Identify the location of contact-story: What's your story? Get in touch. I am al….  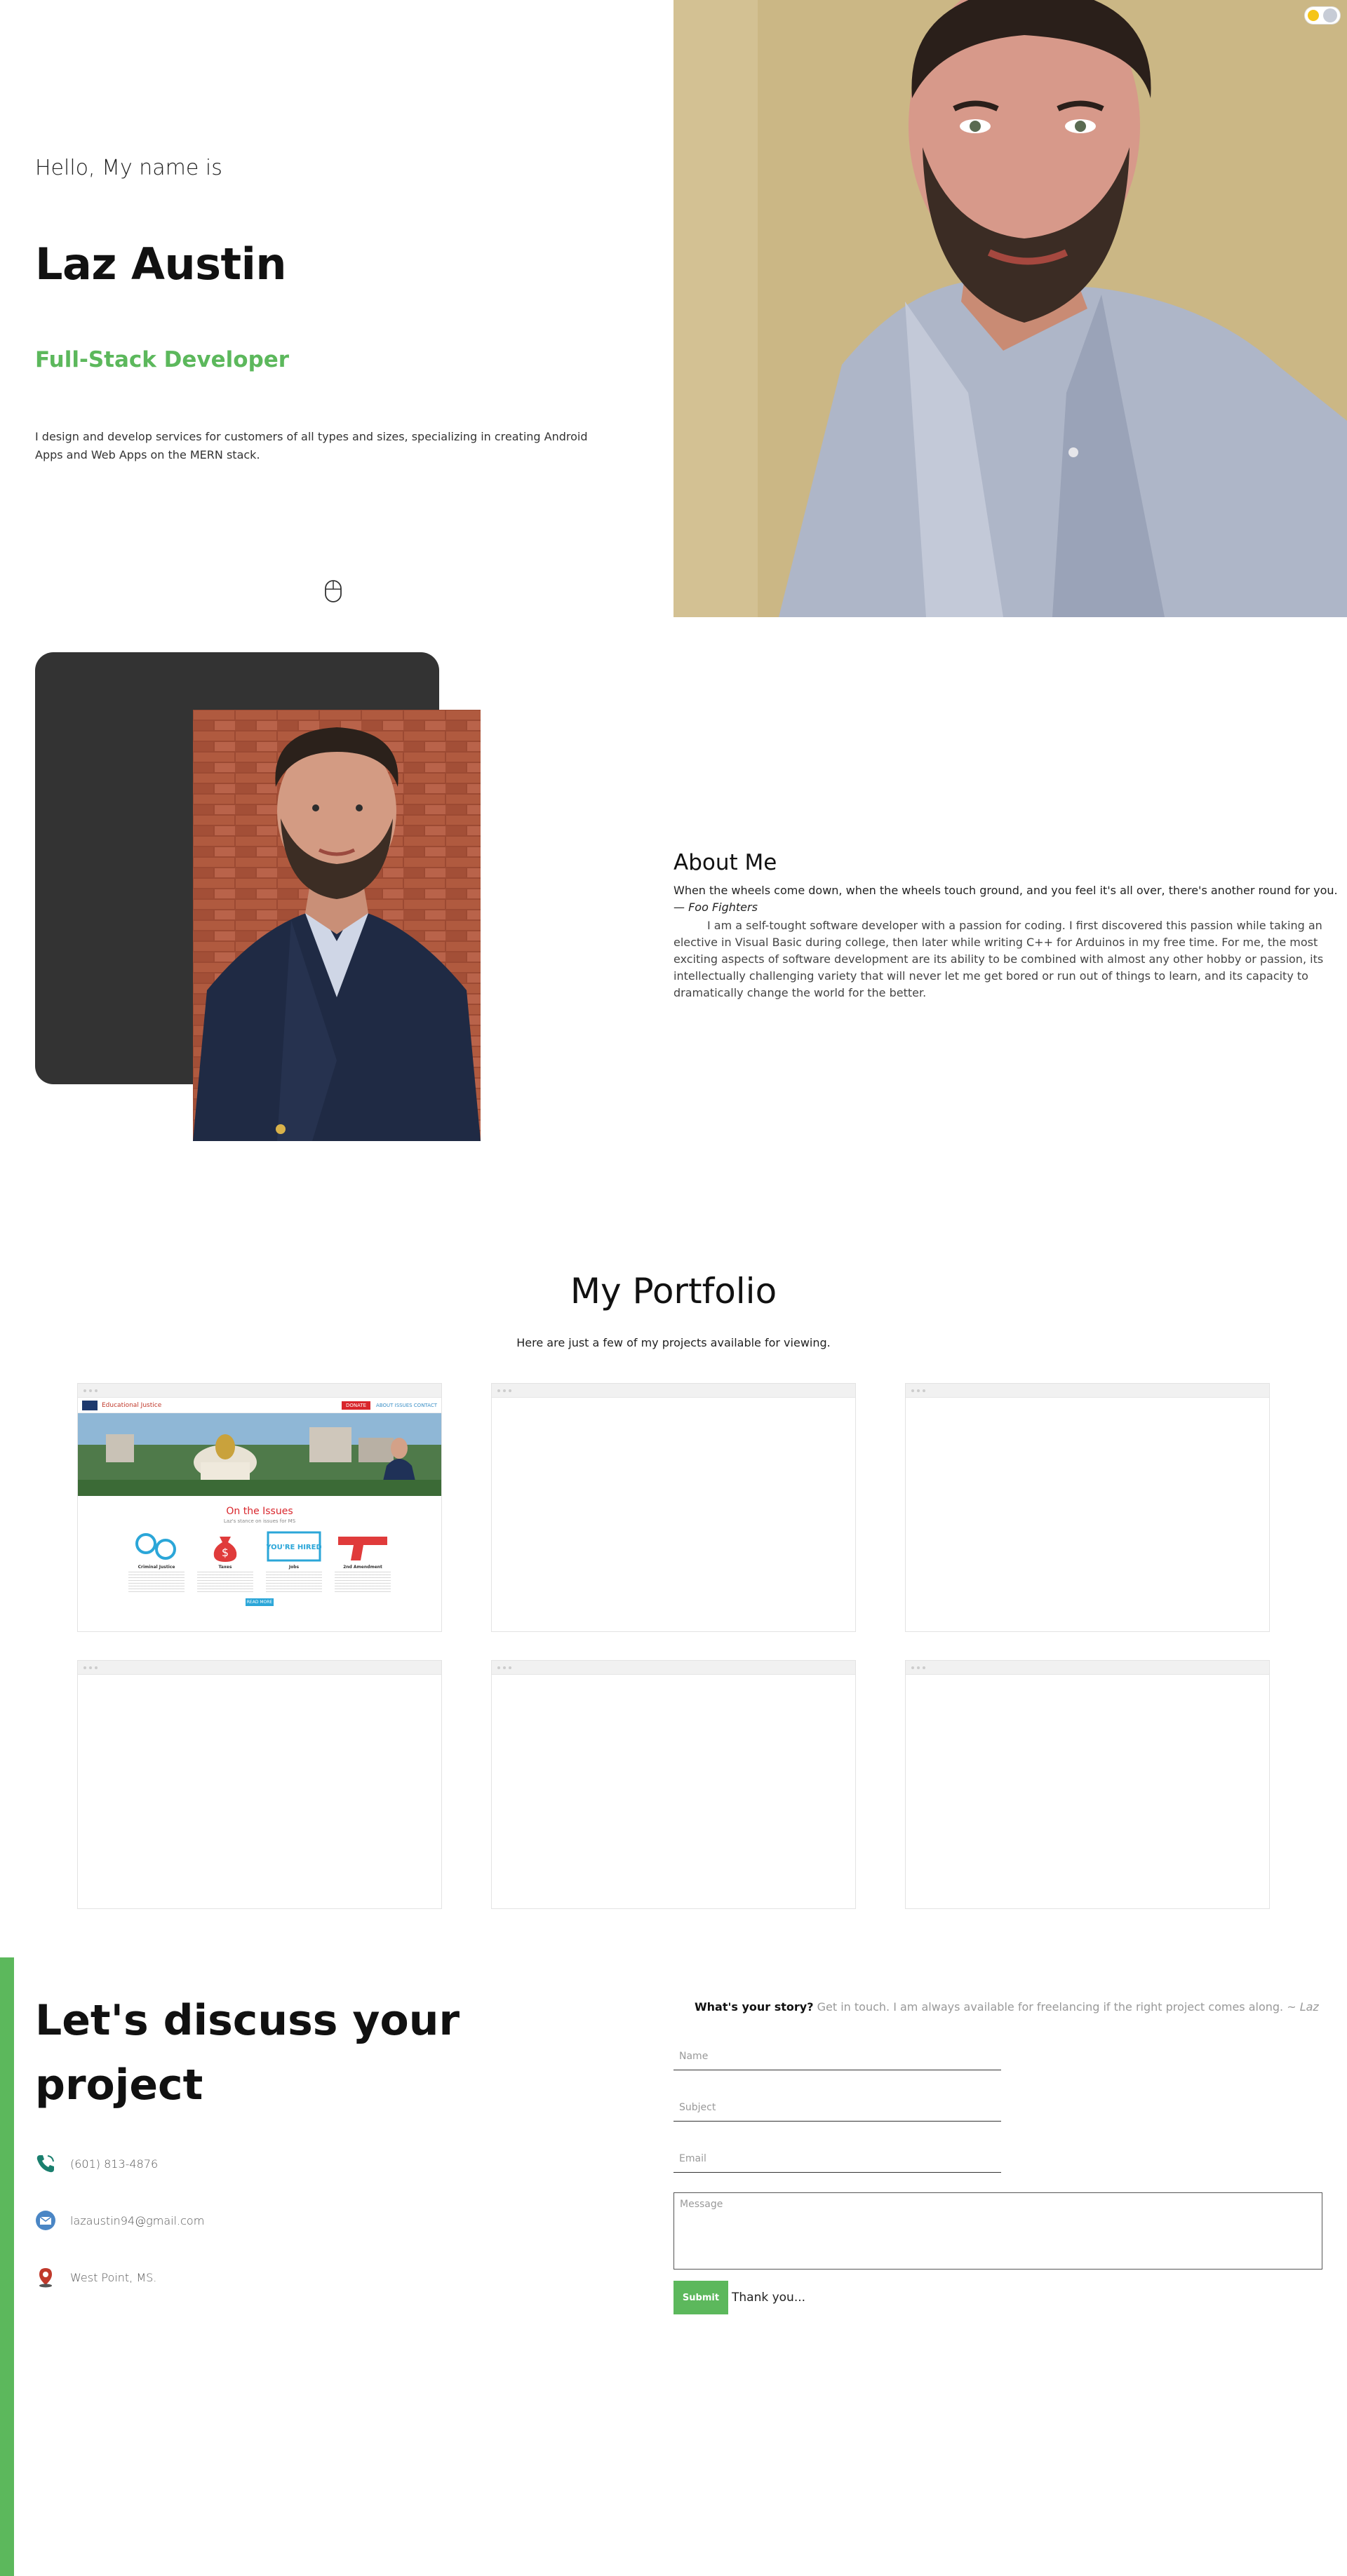
(1007, 2007).